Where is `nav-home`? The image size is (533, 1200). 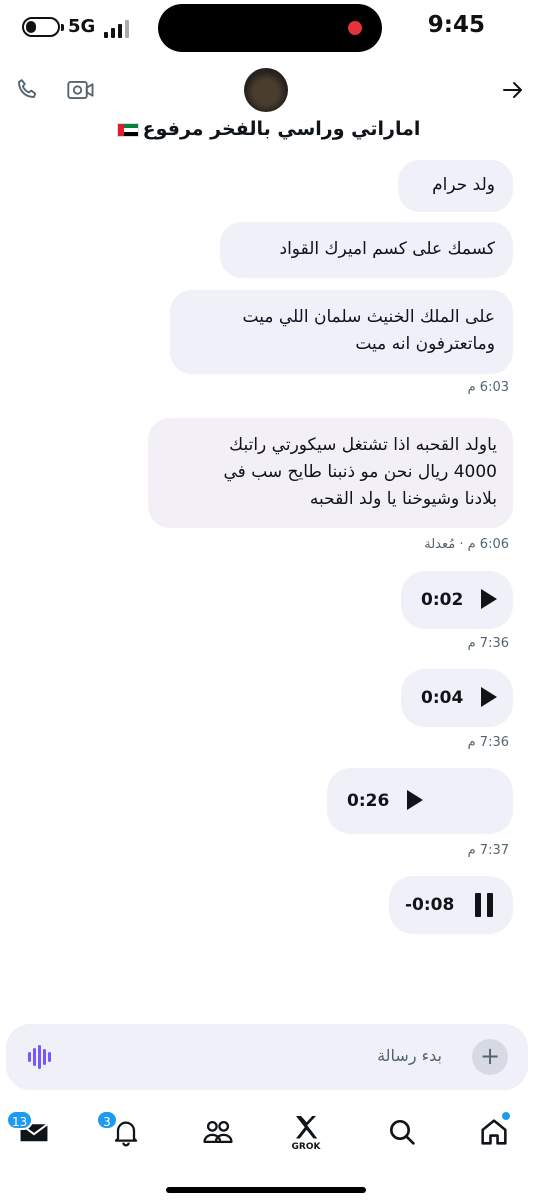 nav-home is located at coordinates (494, 1132).